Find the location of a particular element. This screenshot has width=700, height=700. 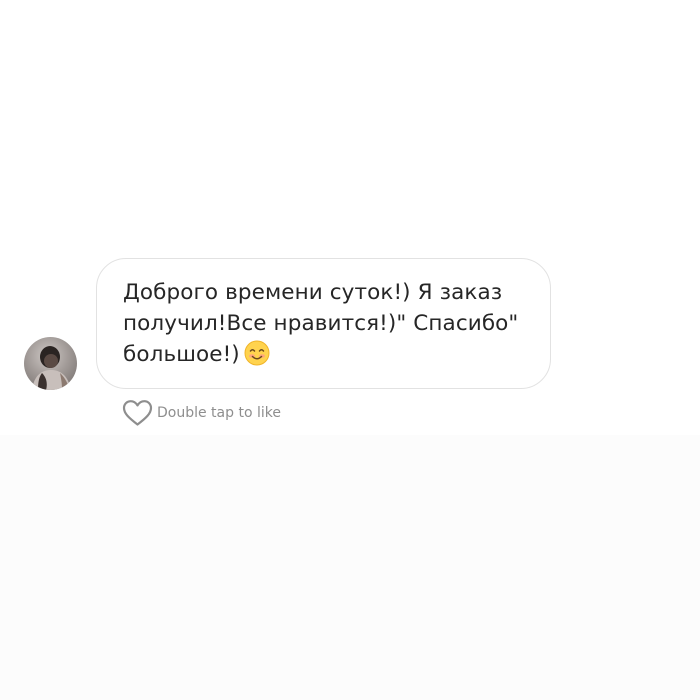

message-line-2: получил!Все нравится!)" Спасибо" is located at coordinates (321, 323).